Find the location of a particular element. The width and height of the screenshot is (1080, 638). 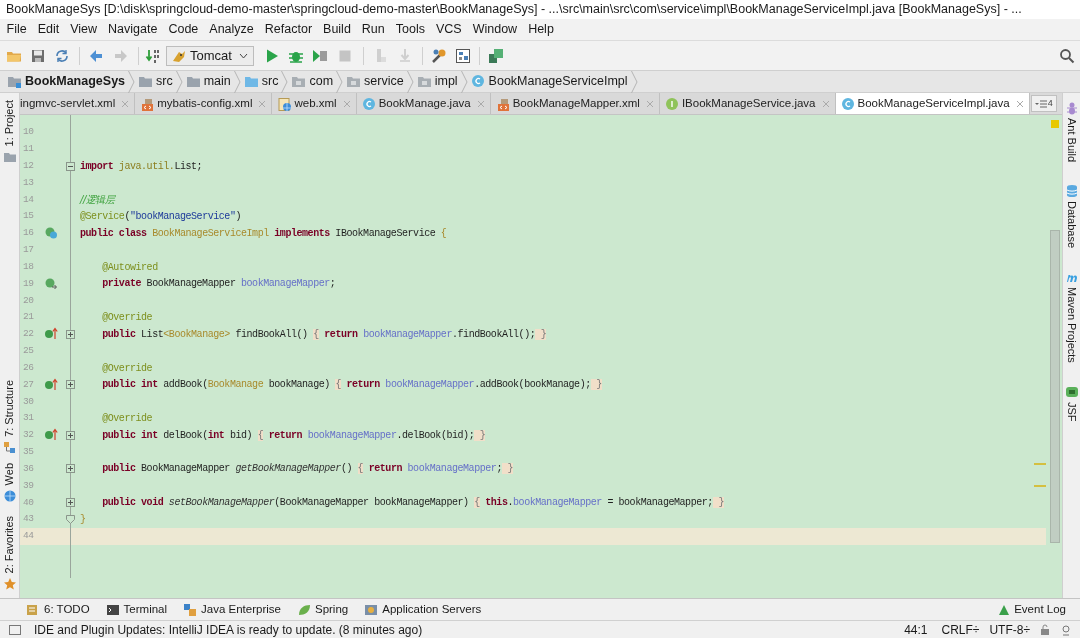

code-line: @Override is located at coordinates (127, 419).